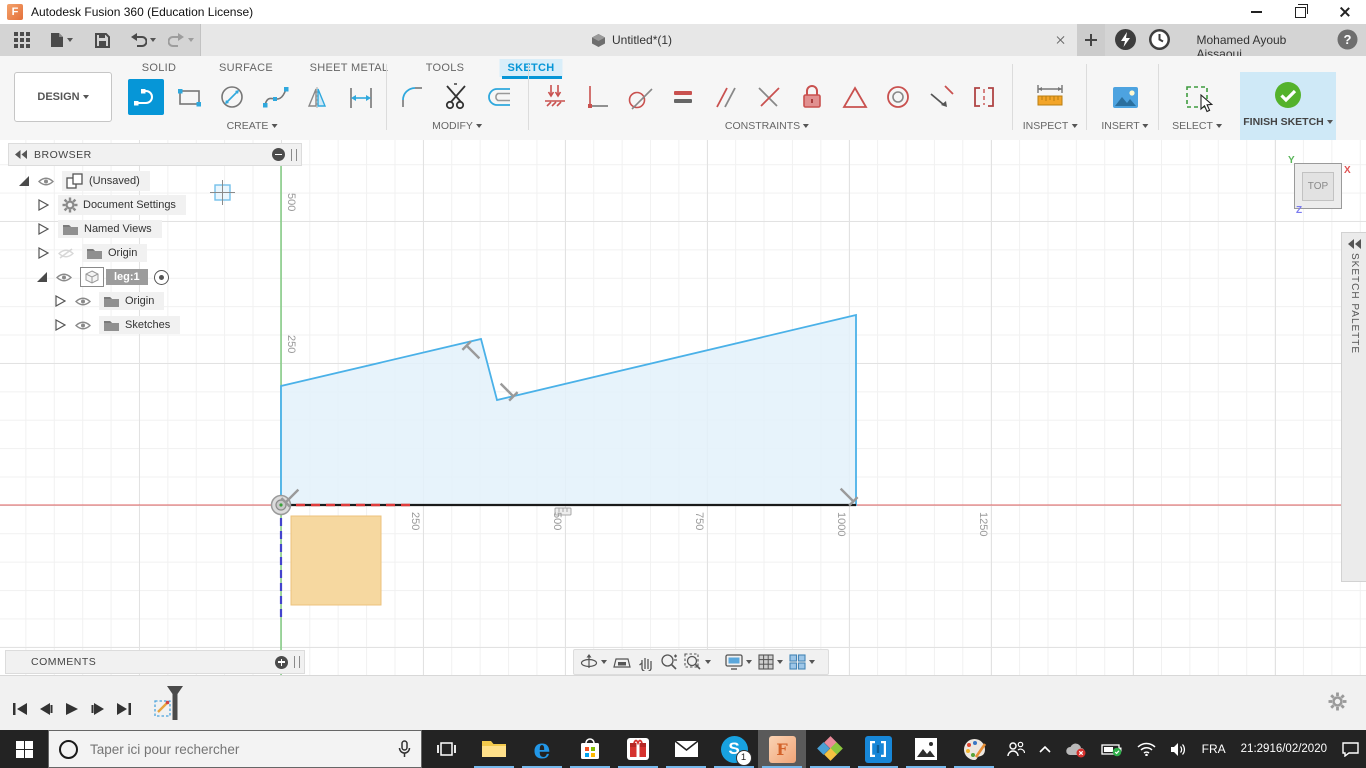 The height and width of the screenshot is (768, 1366). I want to click on sketch-palette-strip: SKETCH PALETTE, so click(1353, 407).